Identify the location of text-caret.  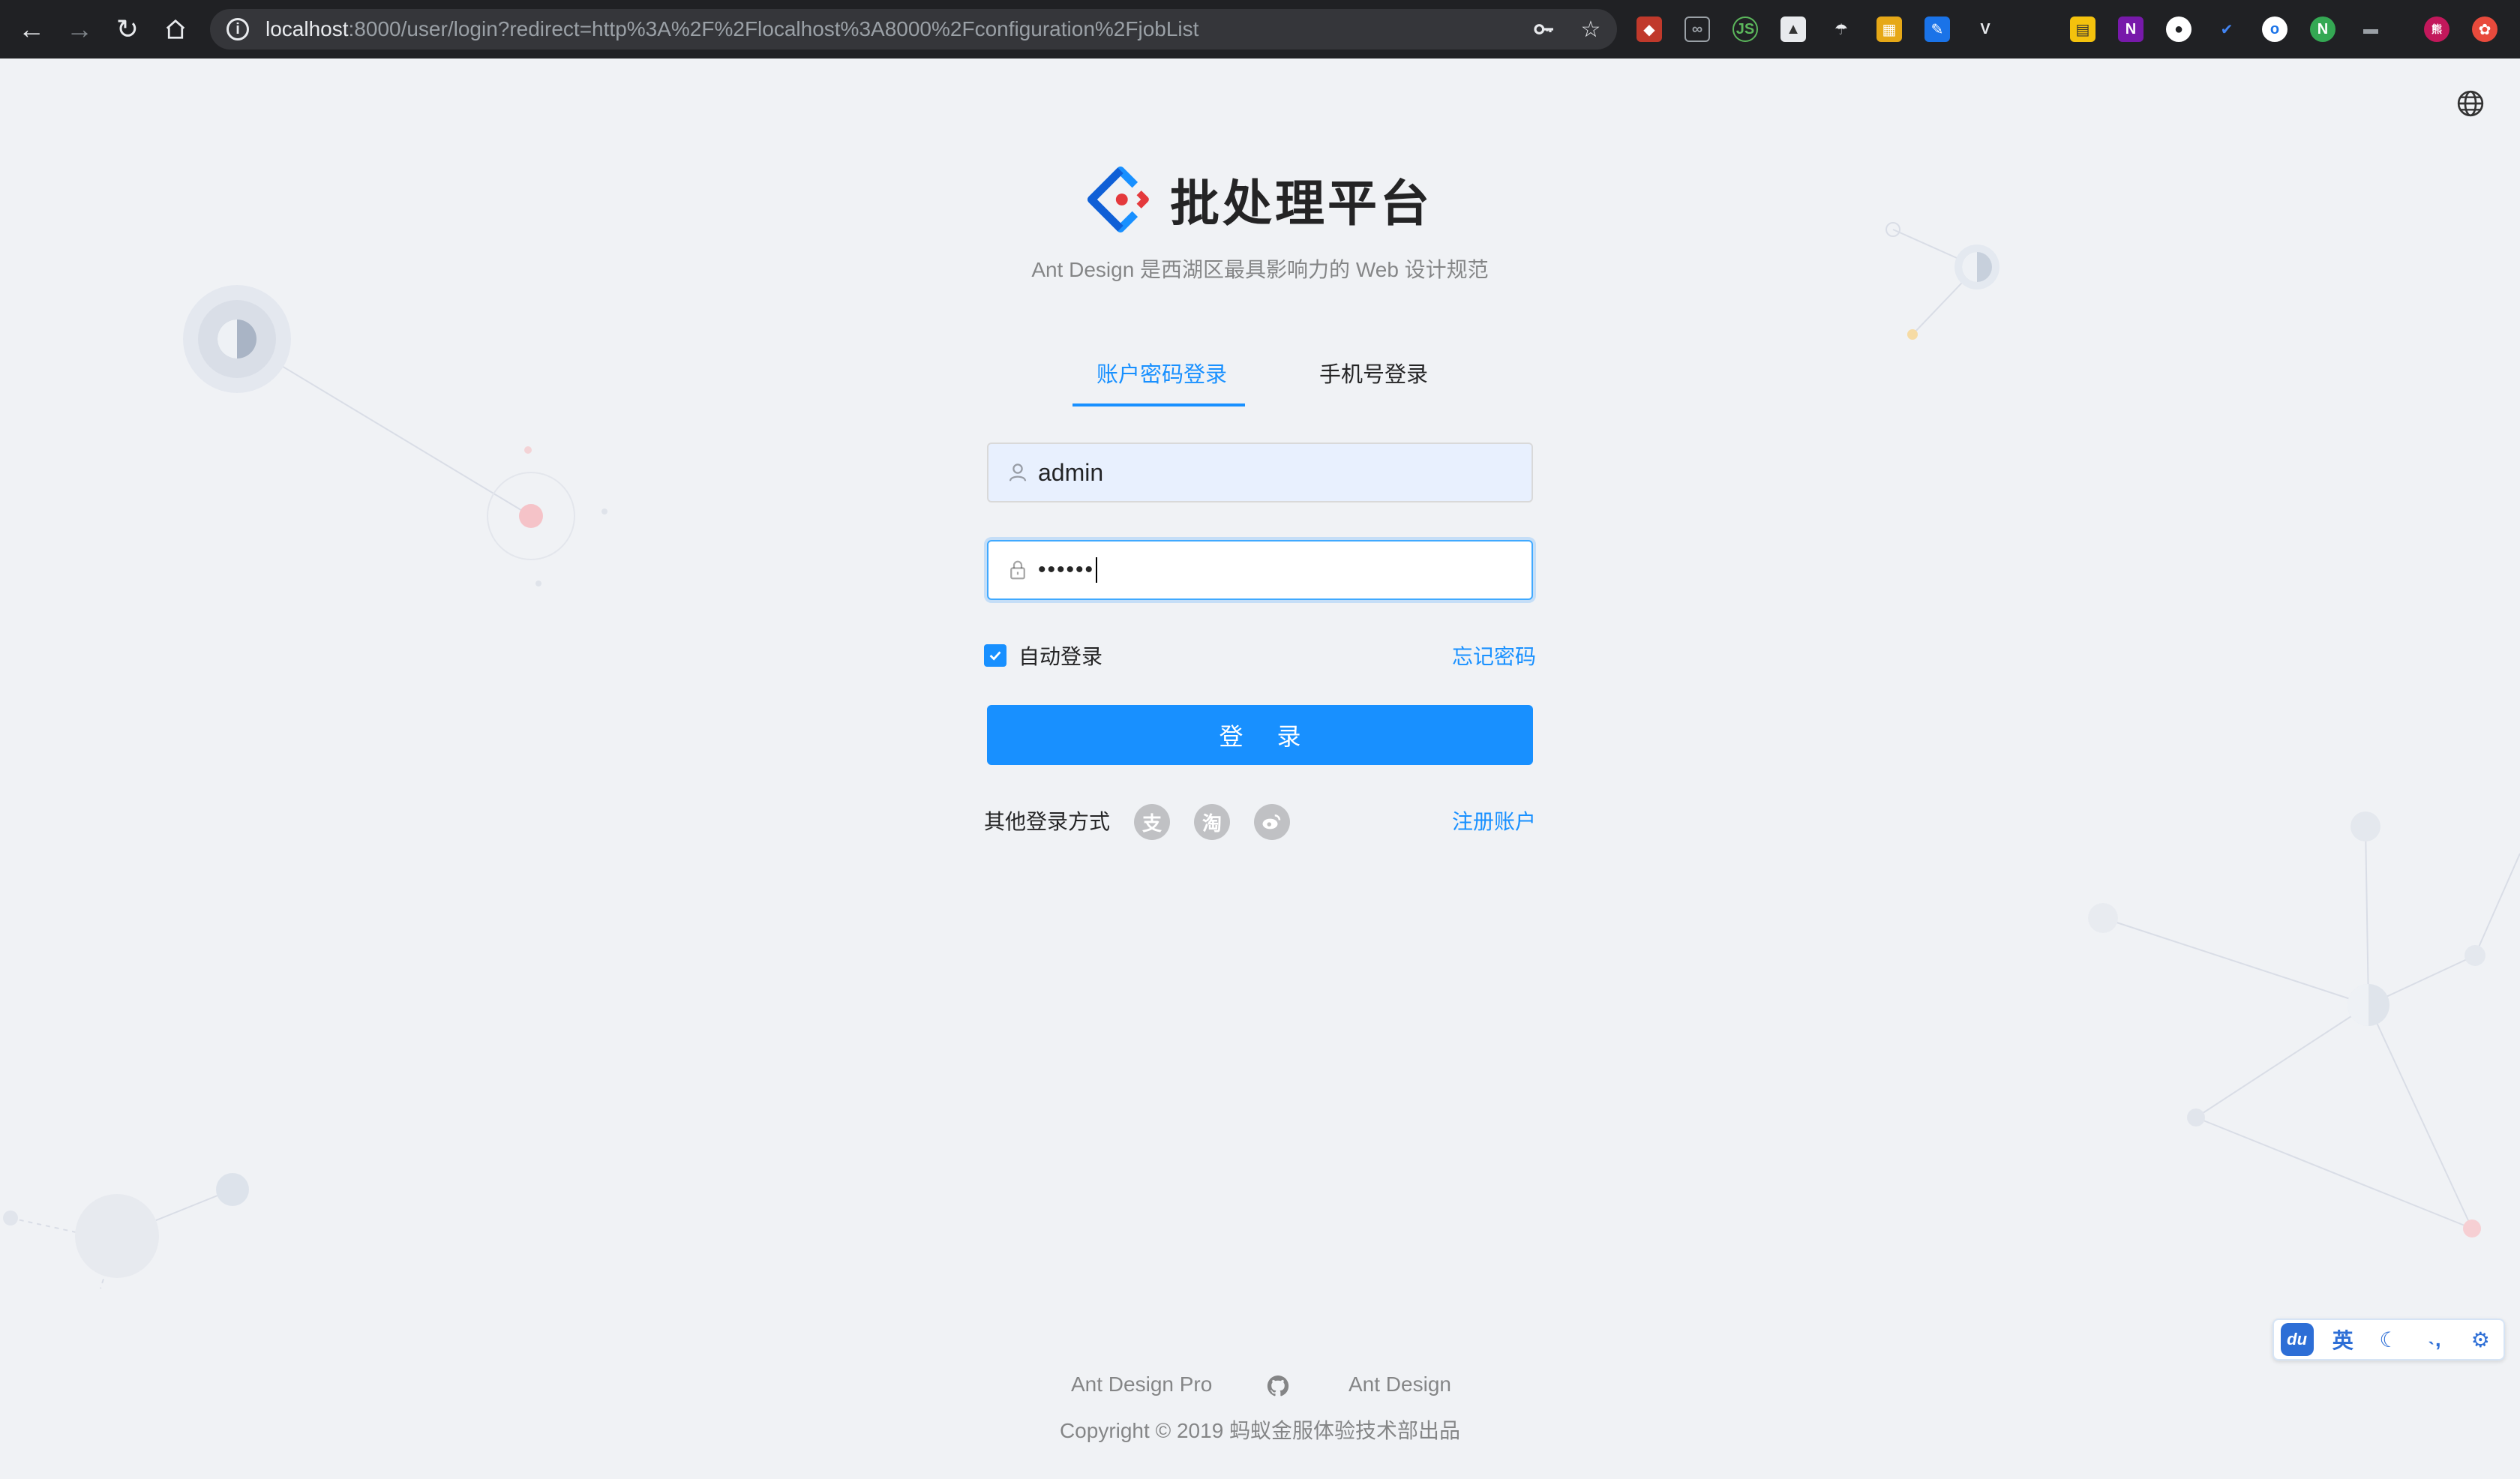
(1097, 570).